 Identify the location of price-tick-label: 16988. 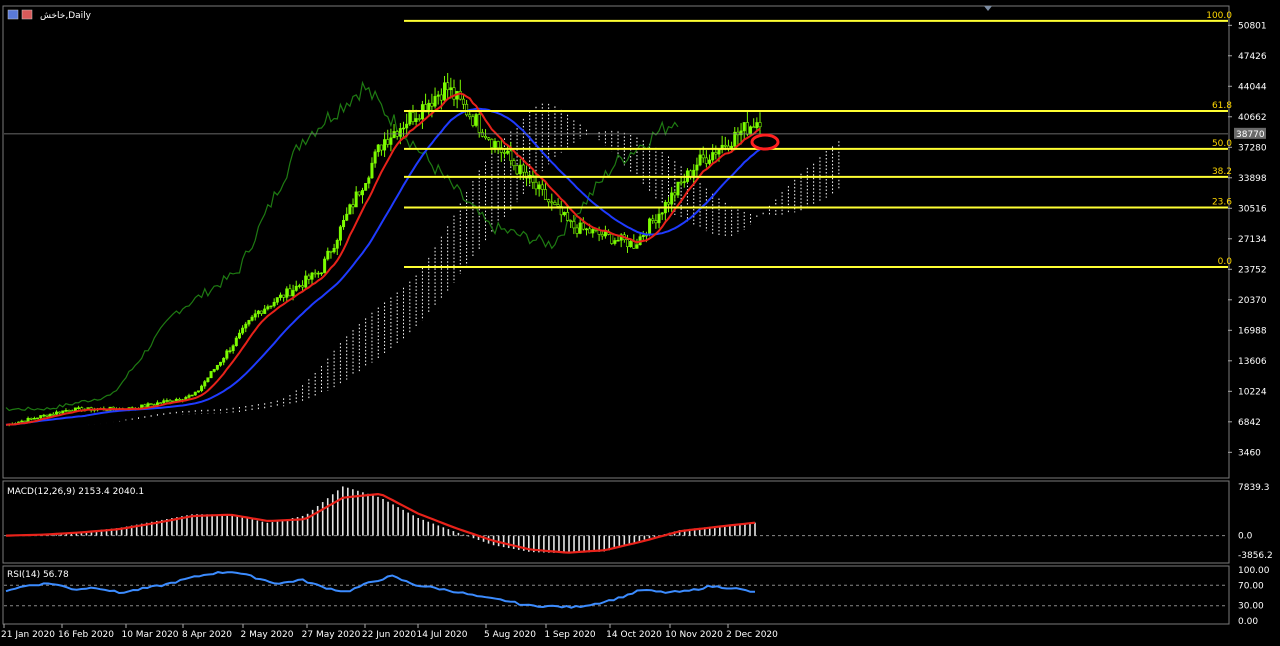
(1252, 331).